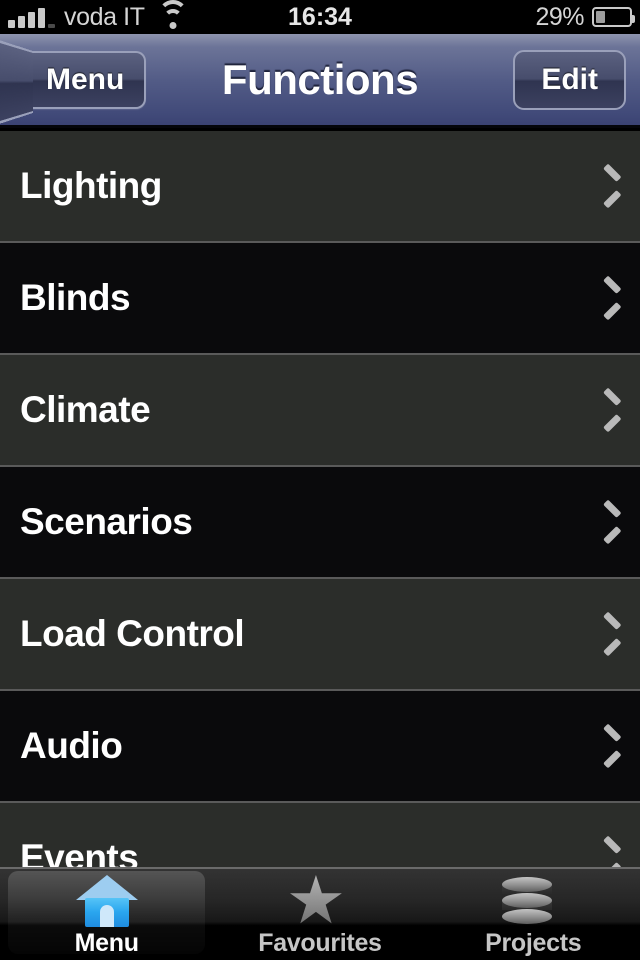  What do you see at coordinates (320, 299) in the screenshot?
I see `list-item: Blinds` at bounding box center [320, 299].